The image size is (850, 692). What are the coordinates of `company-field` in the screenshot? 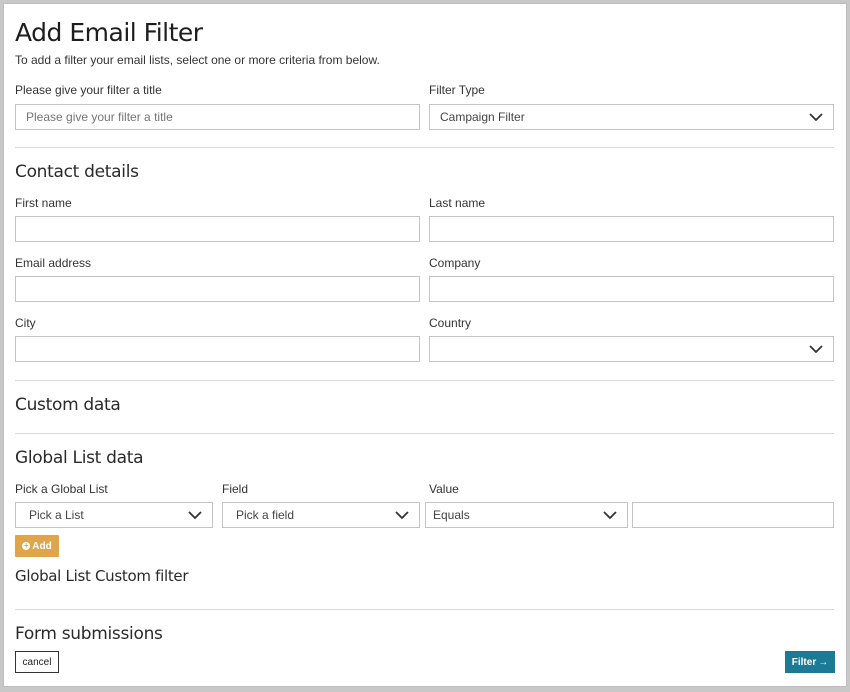 It's located at (631, 289).